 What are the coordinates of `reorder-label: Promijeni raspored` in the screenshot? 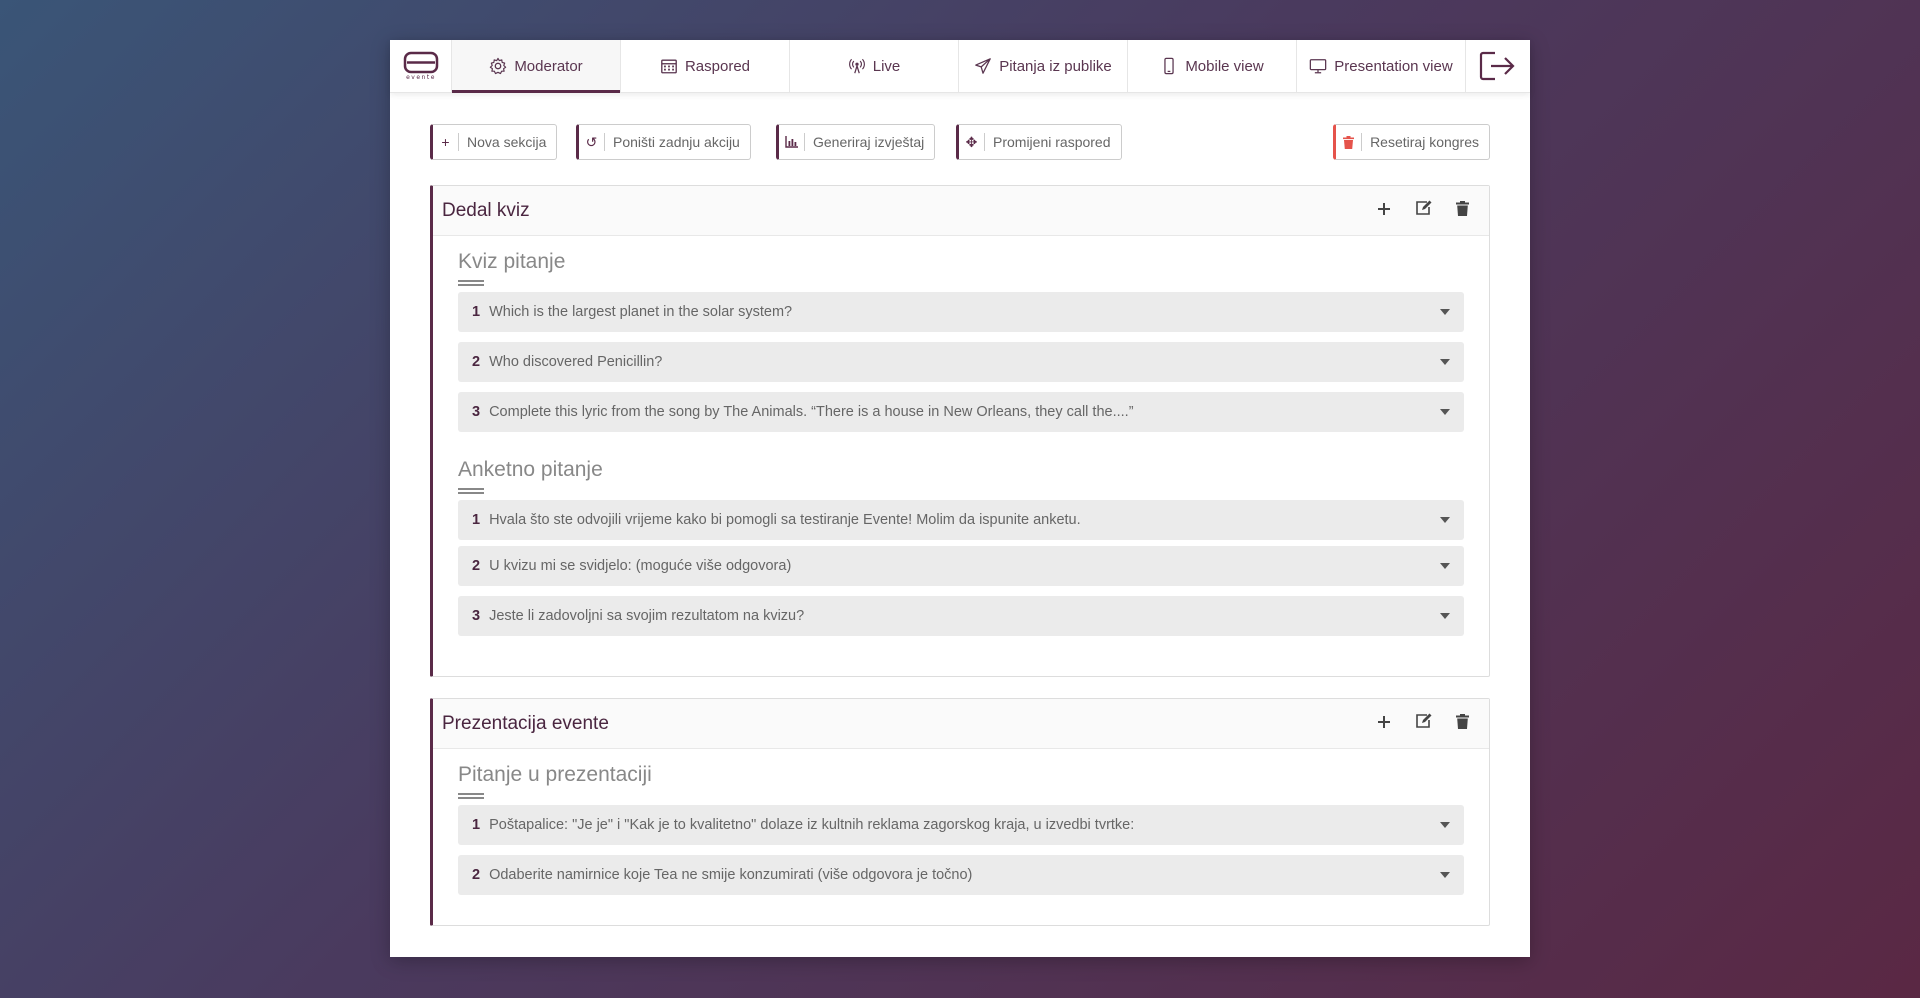 It's located at (1052, 142).